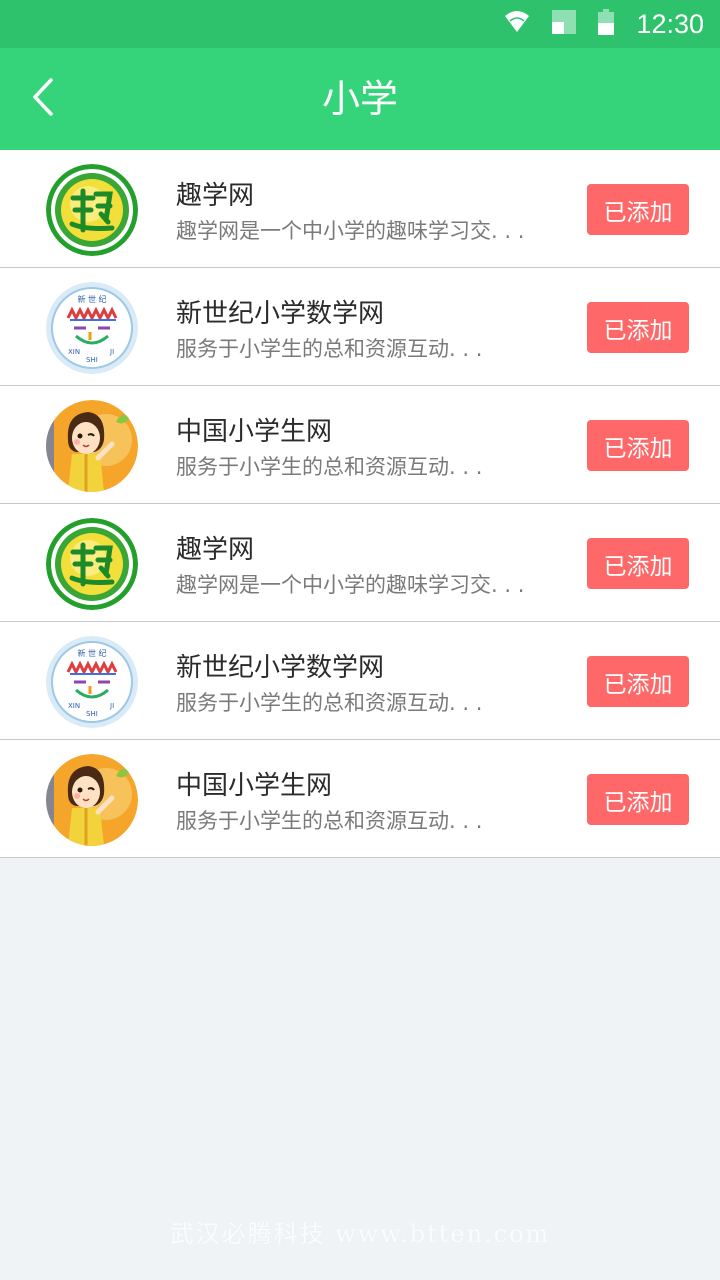  Describe the element at coordinates (517, 24) in the screenshot. I see `wifi-icon` at that location.